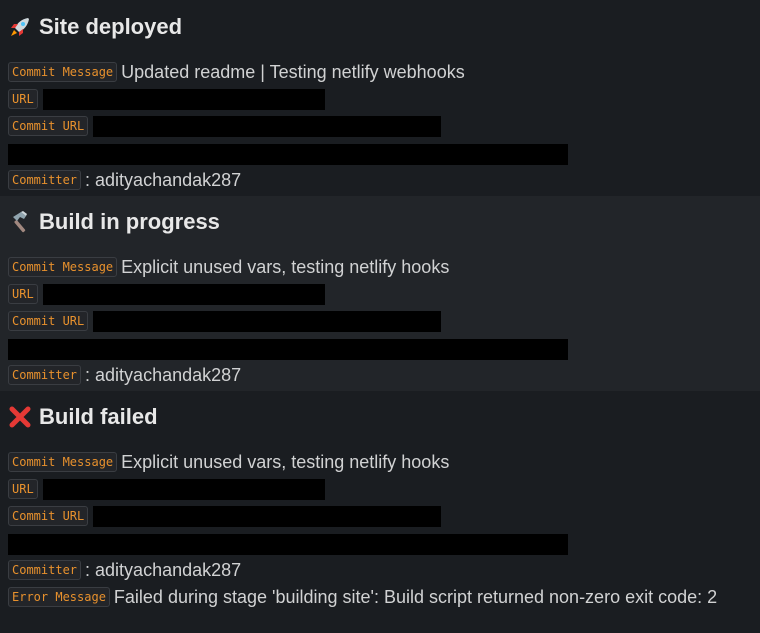 Image resolution: width=760 pixels, height=633 pixels. What do you see at coordinates (20, 417) in the screenshot?
I see `cross-mark-icon` at bounding box center [20, 417].